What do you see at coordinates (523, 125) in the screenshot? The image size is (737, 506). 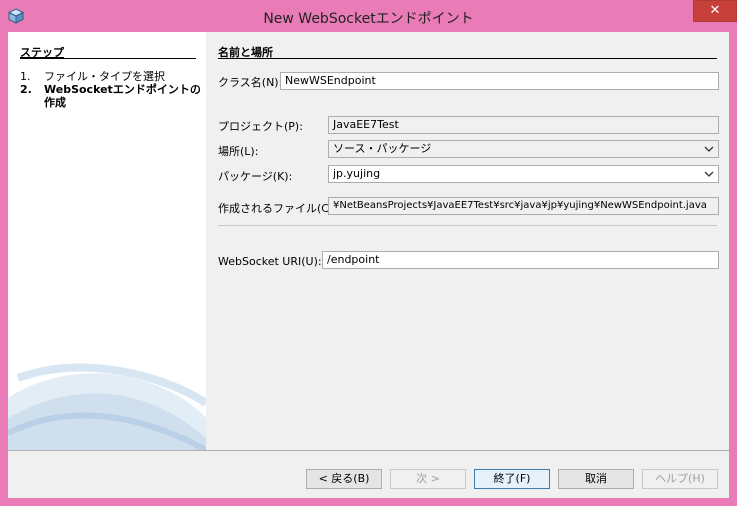 I see `project-field: JavaEE7Test` at bounding box center [523, 125].